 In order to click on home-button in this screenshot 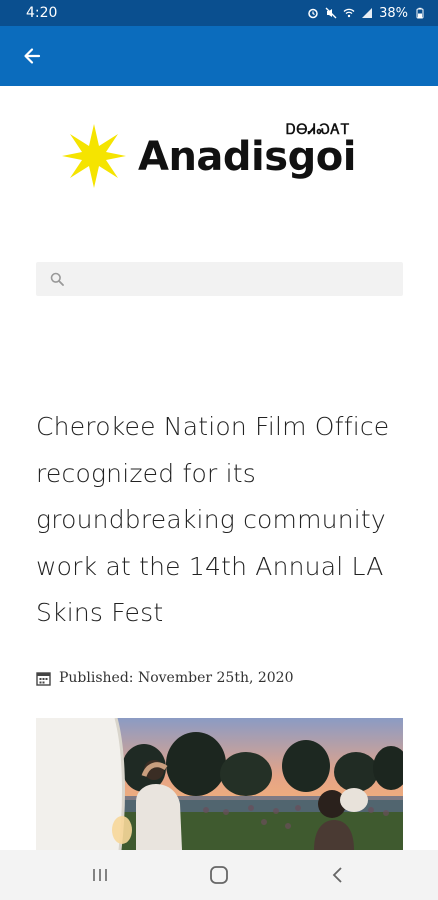, I will do `click(219, 875)`.